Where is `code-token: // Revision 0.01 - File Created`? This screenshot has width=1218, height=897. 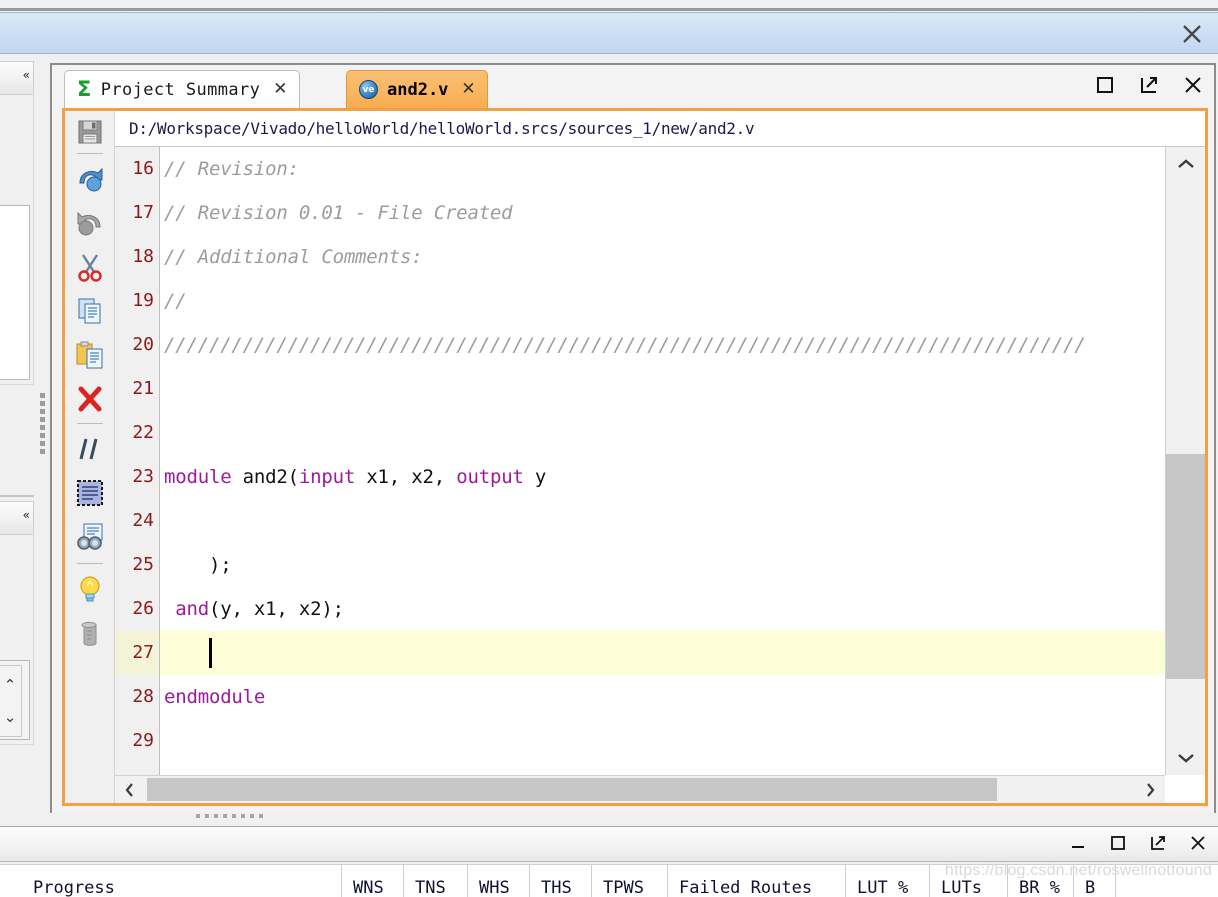
code-token: // Revision 0.01 - File Created is located at coordinates (338, 213).